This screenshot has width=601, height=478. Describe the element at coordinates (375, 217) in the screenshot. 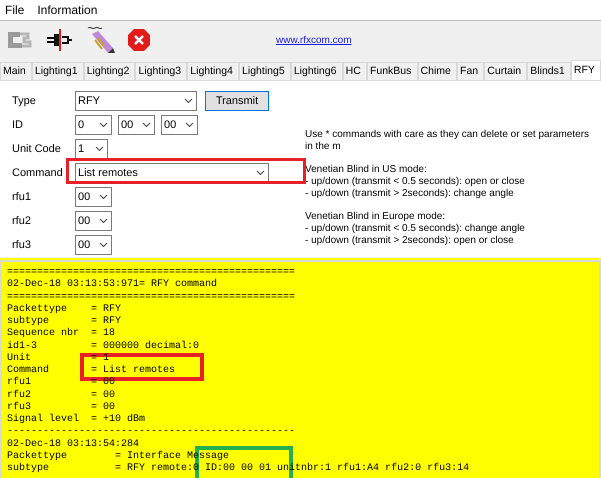

I see `note-text: Venetian Blind in Europe mode:` at that location.